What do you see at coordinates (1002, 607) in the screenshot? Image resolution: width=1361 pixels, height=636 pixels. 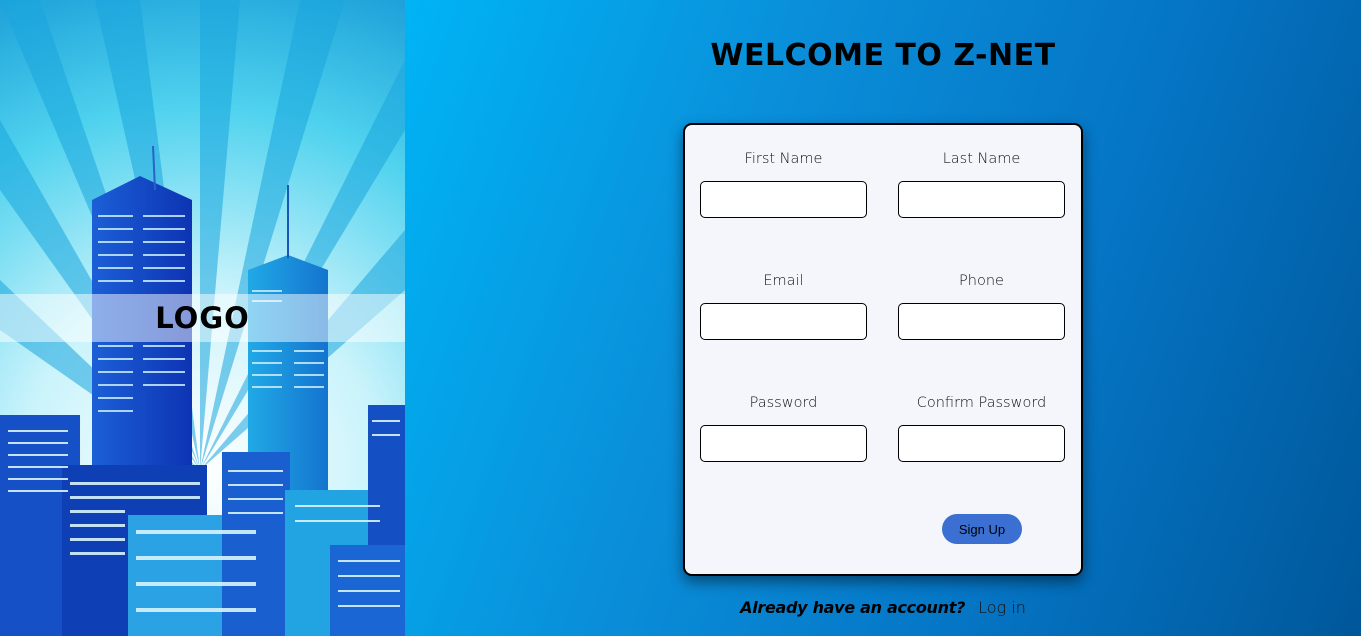 I see `login-link: Log in` at bounding box center [1002, 607].